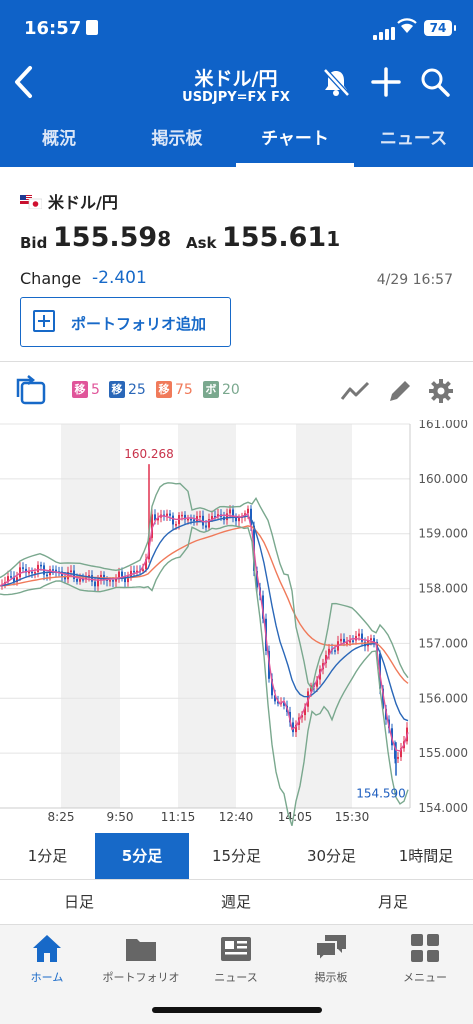  I want to click on change-value: -2.401, so click(119, 278).